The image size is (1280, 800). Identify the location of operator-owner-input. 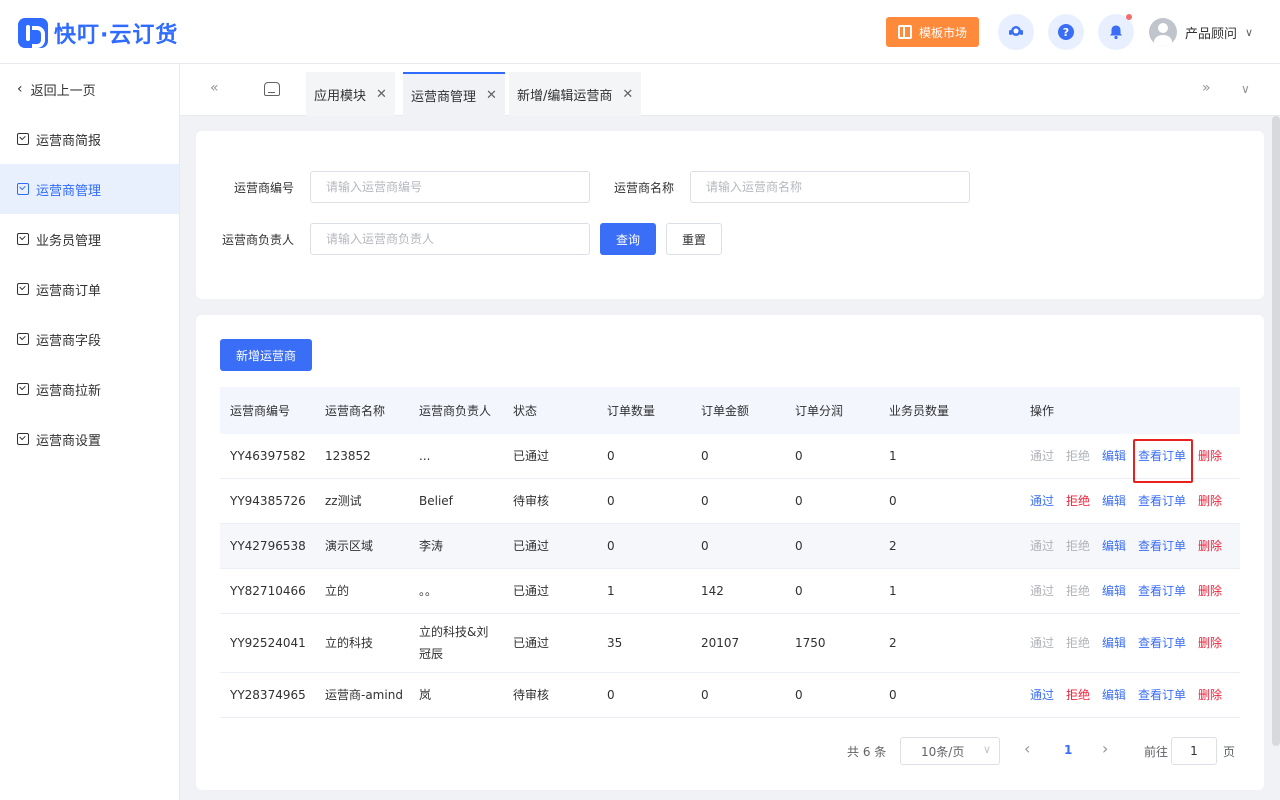
(450, 239).